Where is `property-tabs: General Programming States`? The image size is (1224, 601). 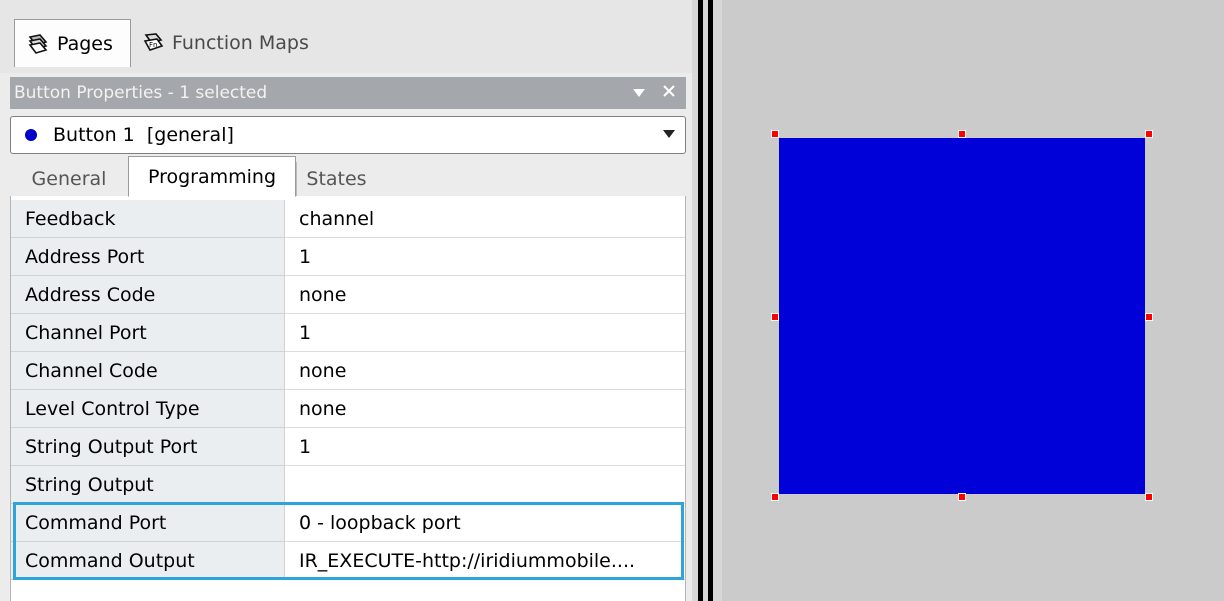
property-tabs: General Programming States is located at coordinates (348, 176).